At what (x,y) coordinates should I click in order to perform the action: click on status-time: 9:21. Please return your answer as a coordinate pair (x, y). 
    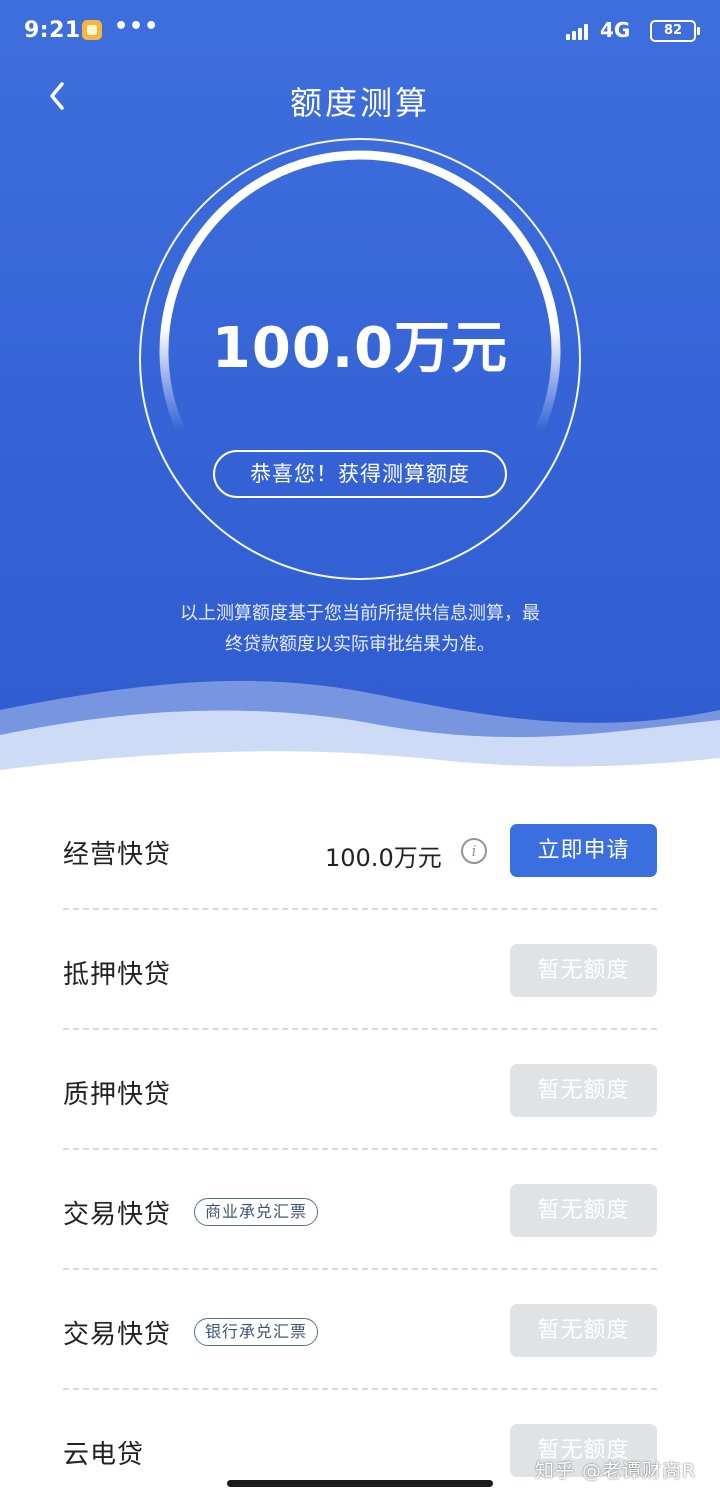
    Looking at the image, I should click on (52, 30).